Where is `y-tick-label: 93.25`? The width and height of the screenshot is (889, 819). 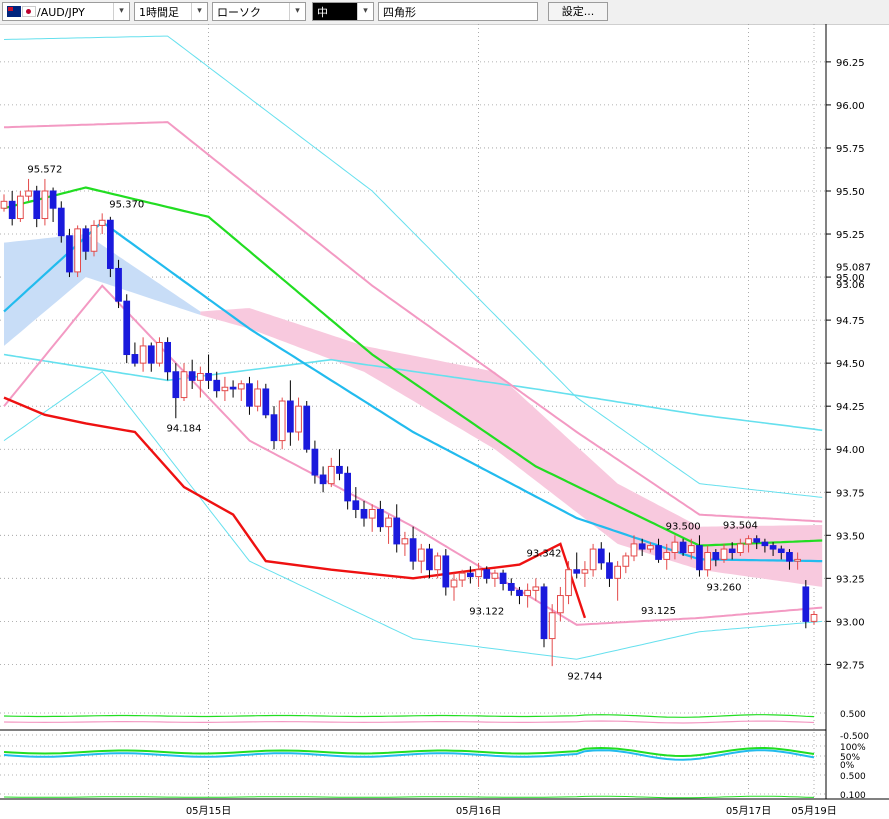
y-tick-label: 93.25 is located at coordinates (850, 579).